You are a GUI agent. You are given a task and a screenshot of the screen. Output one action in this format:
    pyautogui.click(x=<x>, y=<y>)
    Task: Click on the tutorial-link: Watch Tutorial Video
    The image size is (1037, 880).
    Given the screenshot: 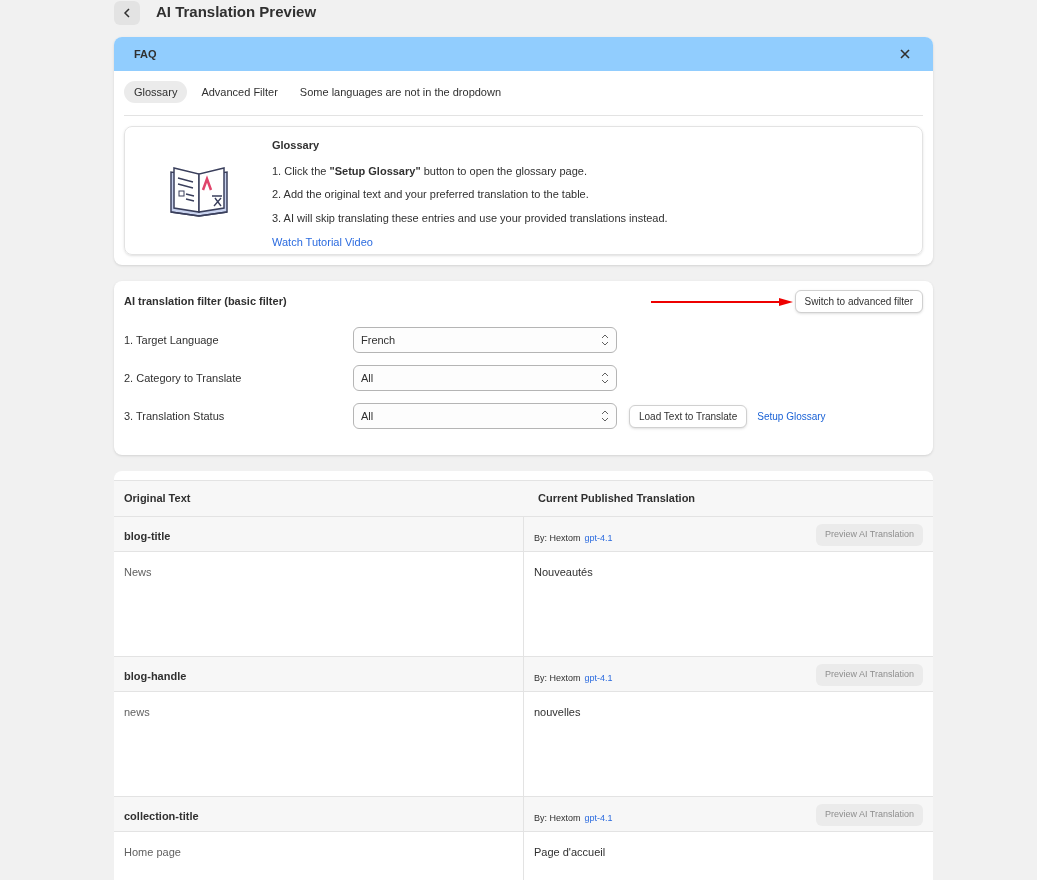 What is the action you would take?
    pyautogui.click(x=470, y=242)
    